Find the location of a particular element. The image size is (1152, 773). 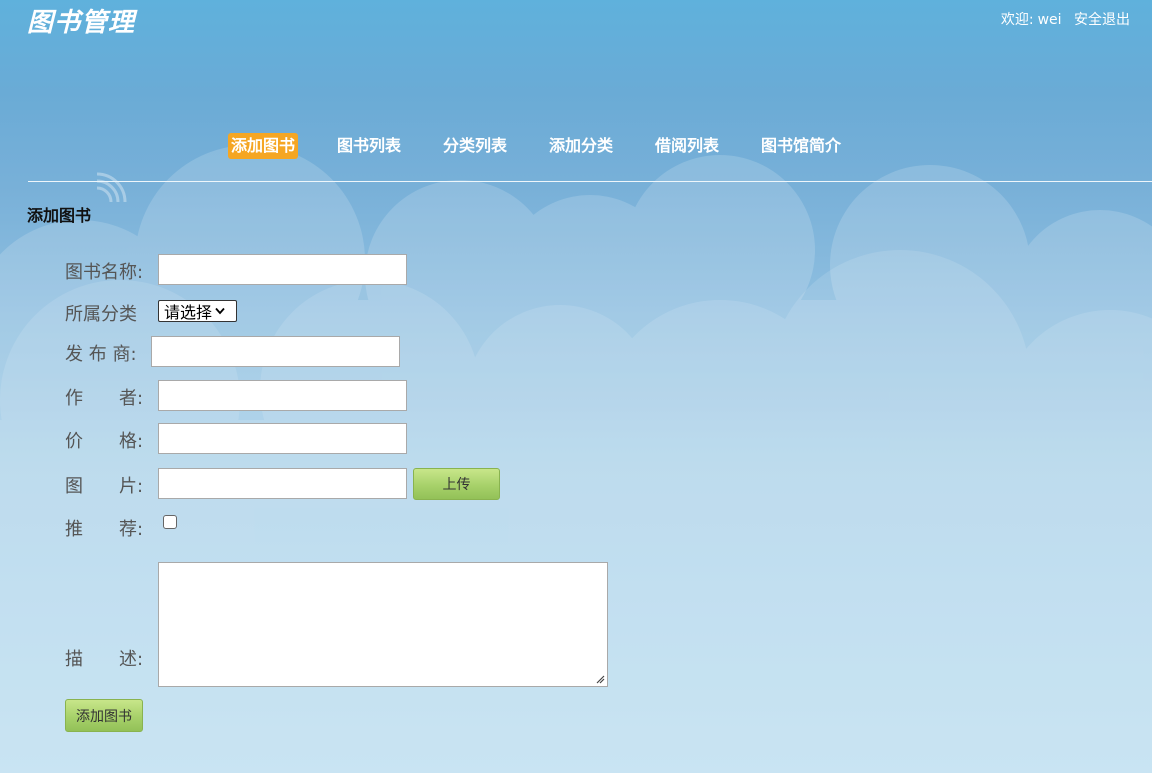

description-label: 描 述: is located at coordinates (104, 659).